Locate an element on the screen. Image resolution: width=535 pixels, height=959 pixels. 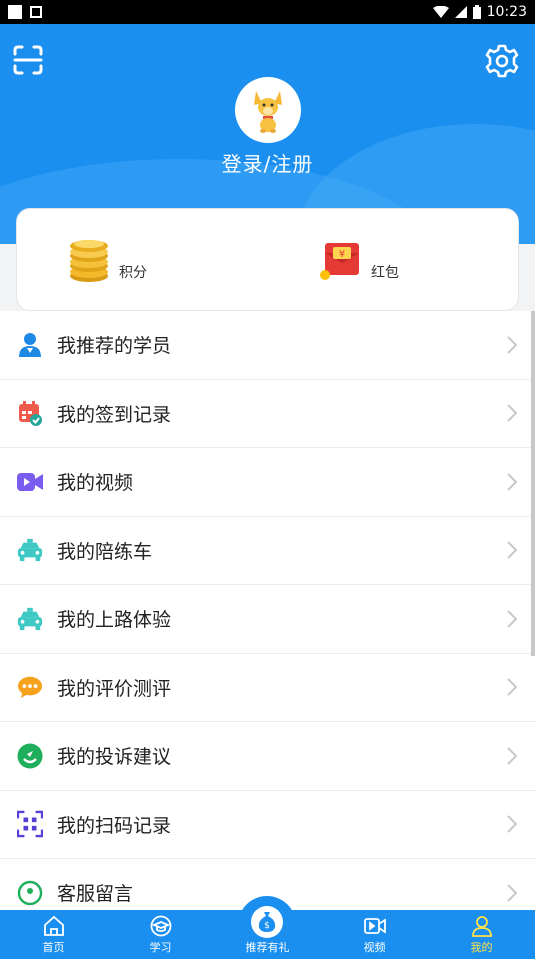
tab-mine: 我的 is located at coordinates (481, 934).